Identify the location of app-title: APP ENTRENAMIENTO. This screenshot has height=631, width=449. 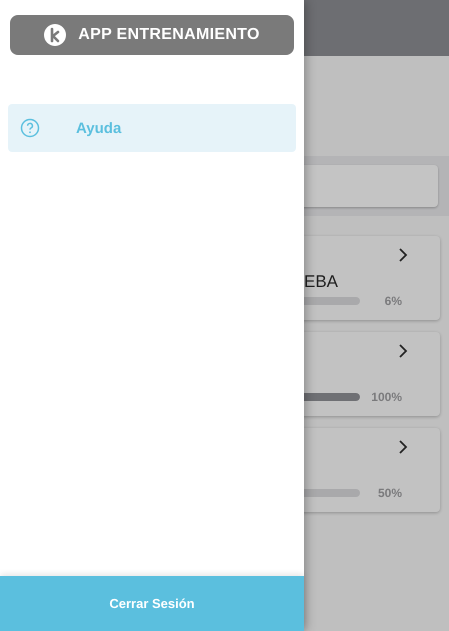
(169, 35).